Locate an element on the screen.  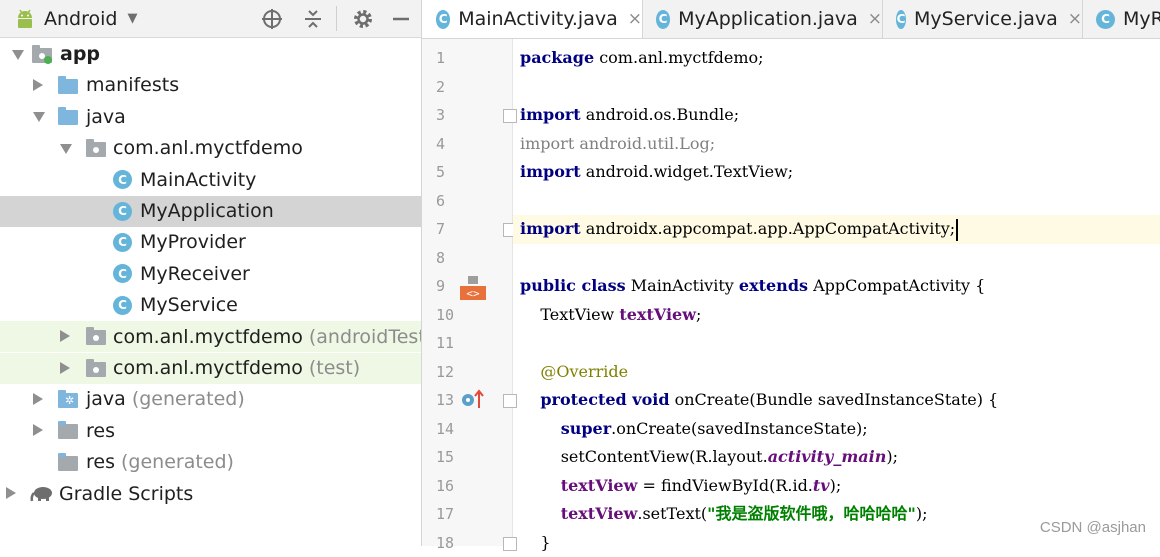
code-token: ; is located at coordinates (698, 314).